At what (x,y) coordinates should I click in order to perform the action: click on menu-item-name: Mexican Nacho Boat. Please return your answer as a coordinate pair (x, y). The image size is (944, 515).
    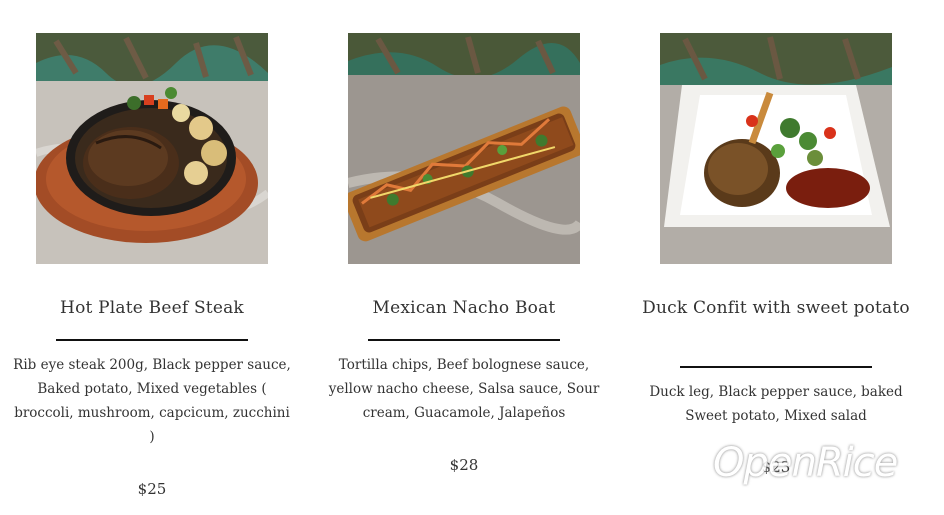
    Looking at the image, I should click on (464, 308).